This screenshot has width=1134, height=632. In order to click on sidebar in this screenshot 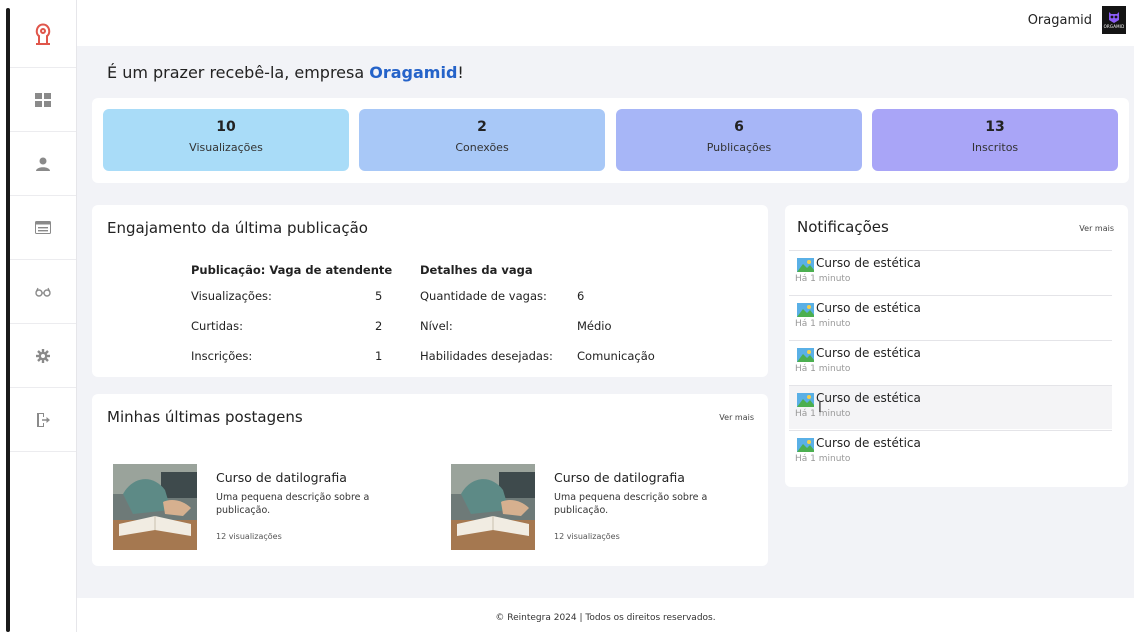, I will do `click(43, 316)`.